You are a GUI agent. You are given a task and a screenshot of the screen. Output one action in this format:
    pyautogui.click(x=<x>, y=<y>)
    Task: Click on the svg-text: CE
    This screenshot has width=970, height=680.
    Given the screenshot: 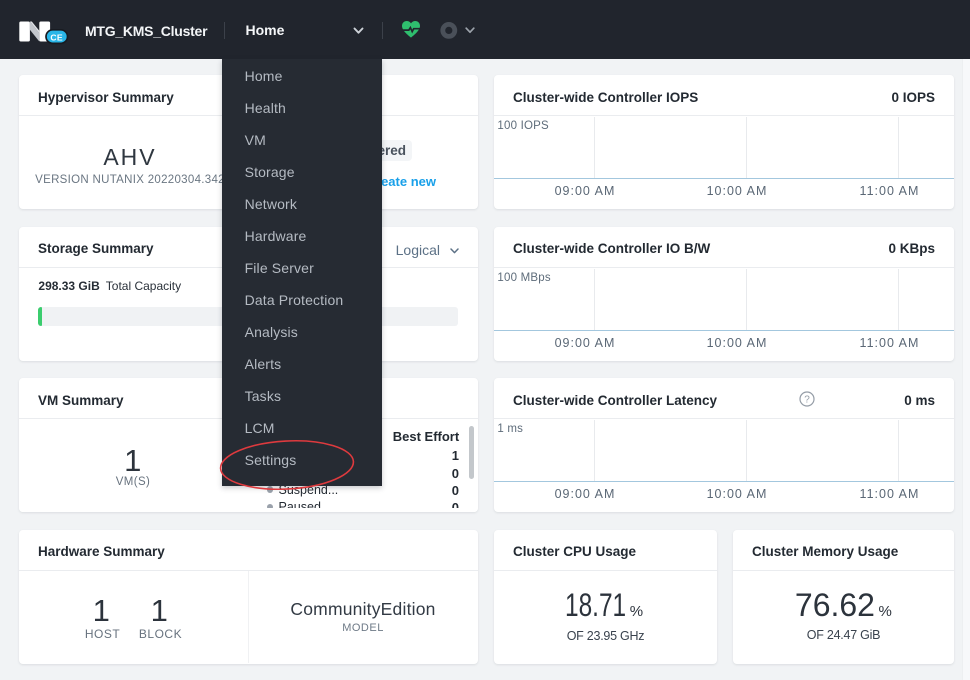 What is the action you would take?
    pyautogui.click(x=56, y=37)
    